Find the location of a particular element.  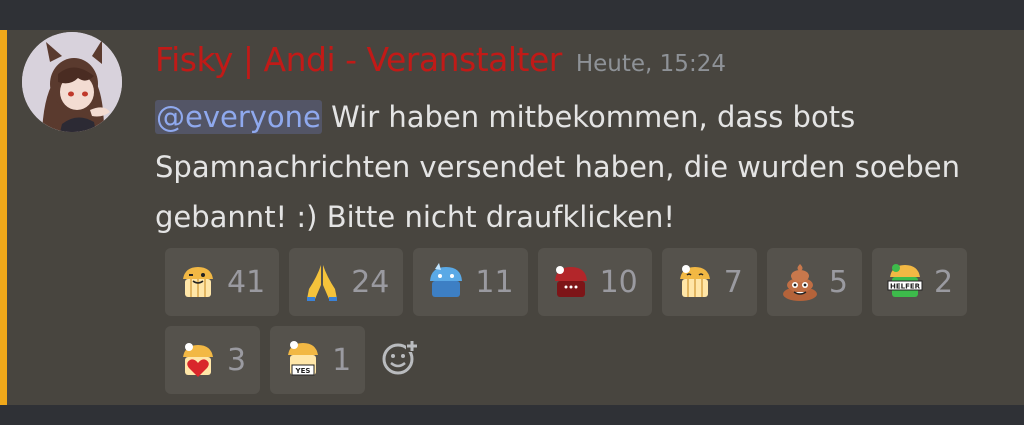

reaction-count: 41 is located at coordinates (246, 282).